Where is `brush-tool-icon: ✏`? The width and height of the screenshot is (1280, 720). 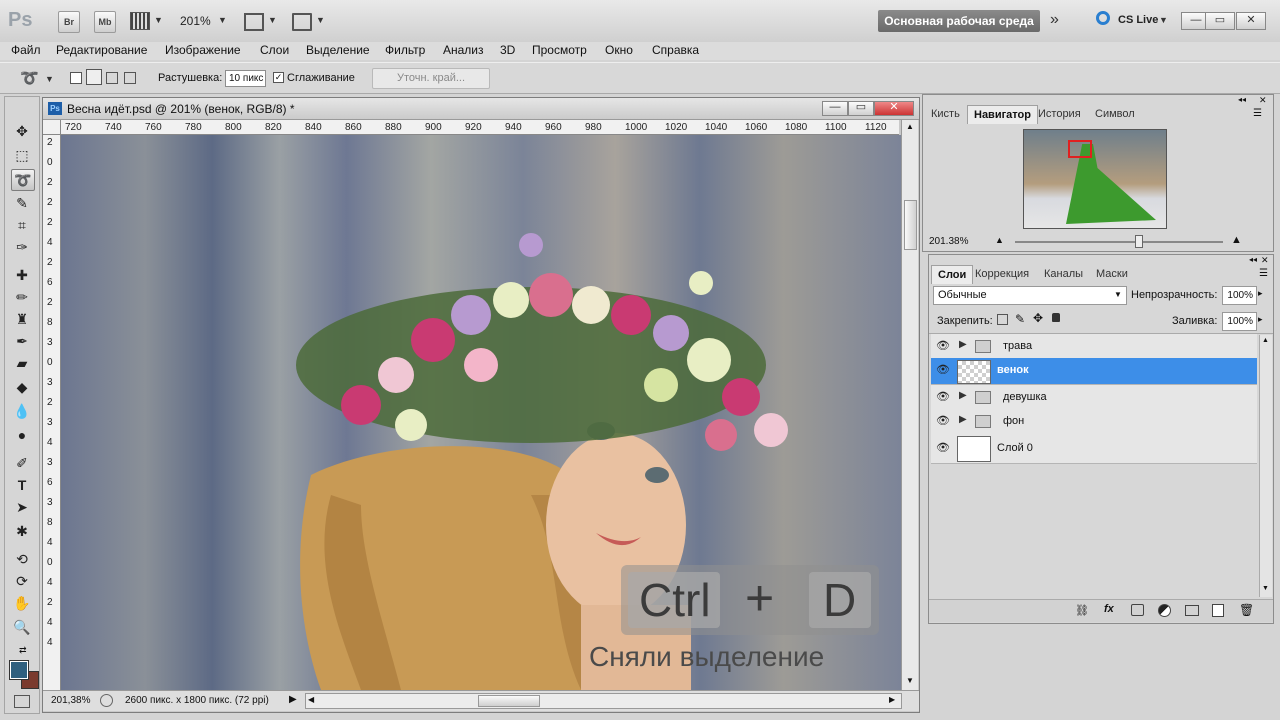
brush-tool-icon: ✏ is located at coordinates (22, 297).